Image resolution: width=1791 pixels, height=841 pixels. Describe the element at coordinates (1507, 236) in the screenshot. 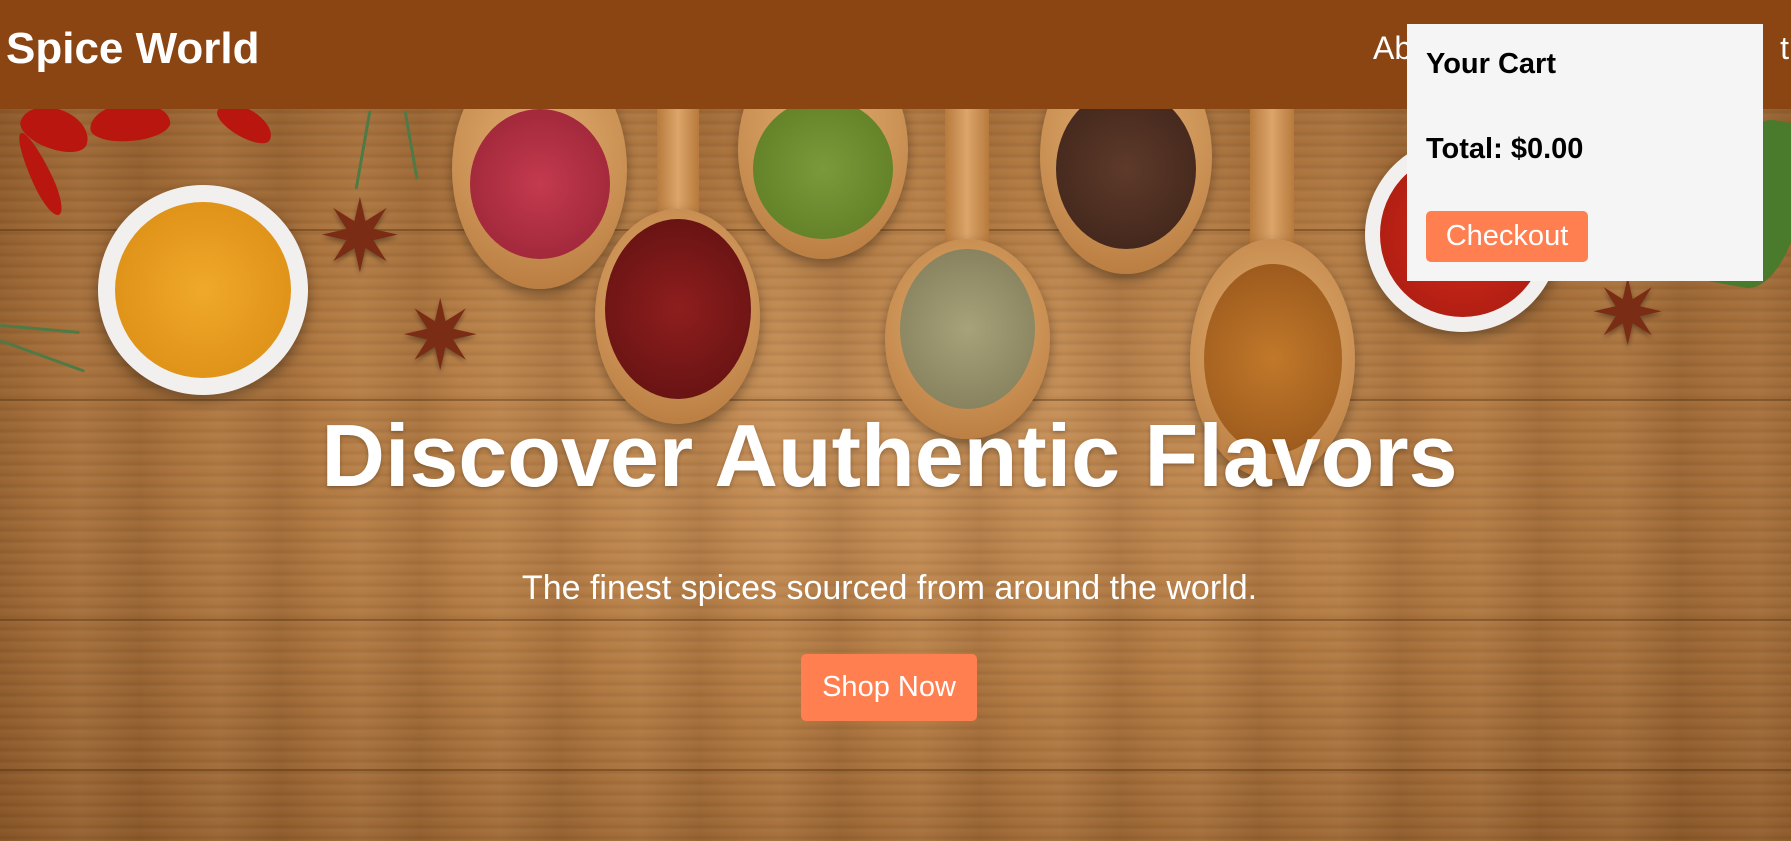

I see `checkout-button: Checkout` at that location.